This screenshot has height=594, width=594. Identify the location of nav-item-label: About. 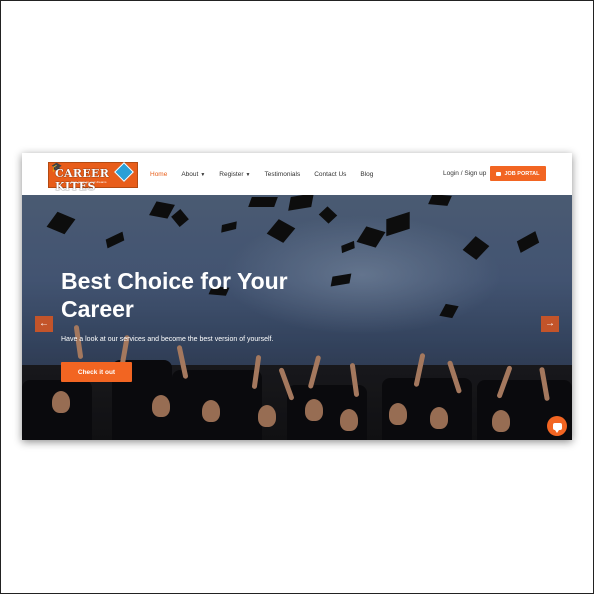
(190, 174).